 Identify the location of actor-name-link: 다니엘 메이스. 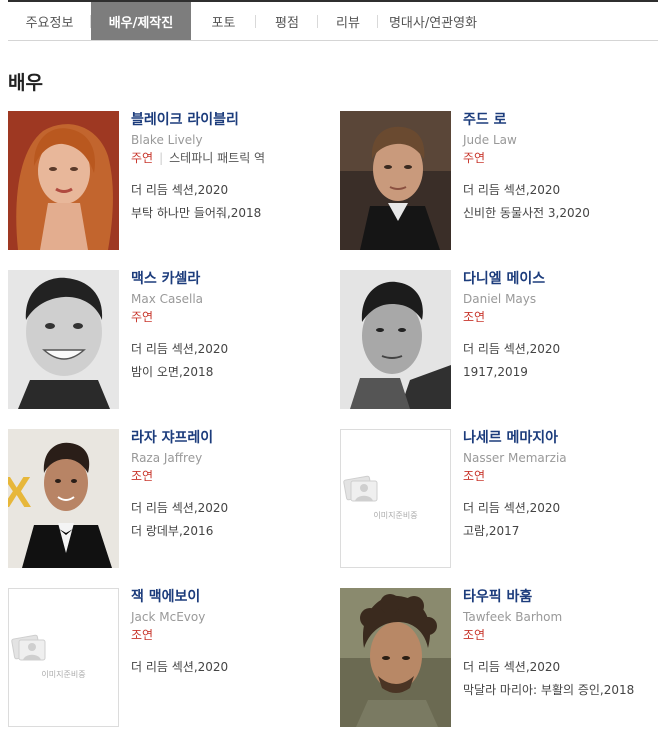
(560, 279).